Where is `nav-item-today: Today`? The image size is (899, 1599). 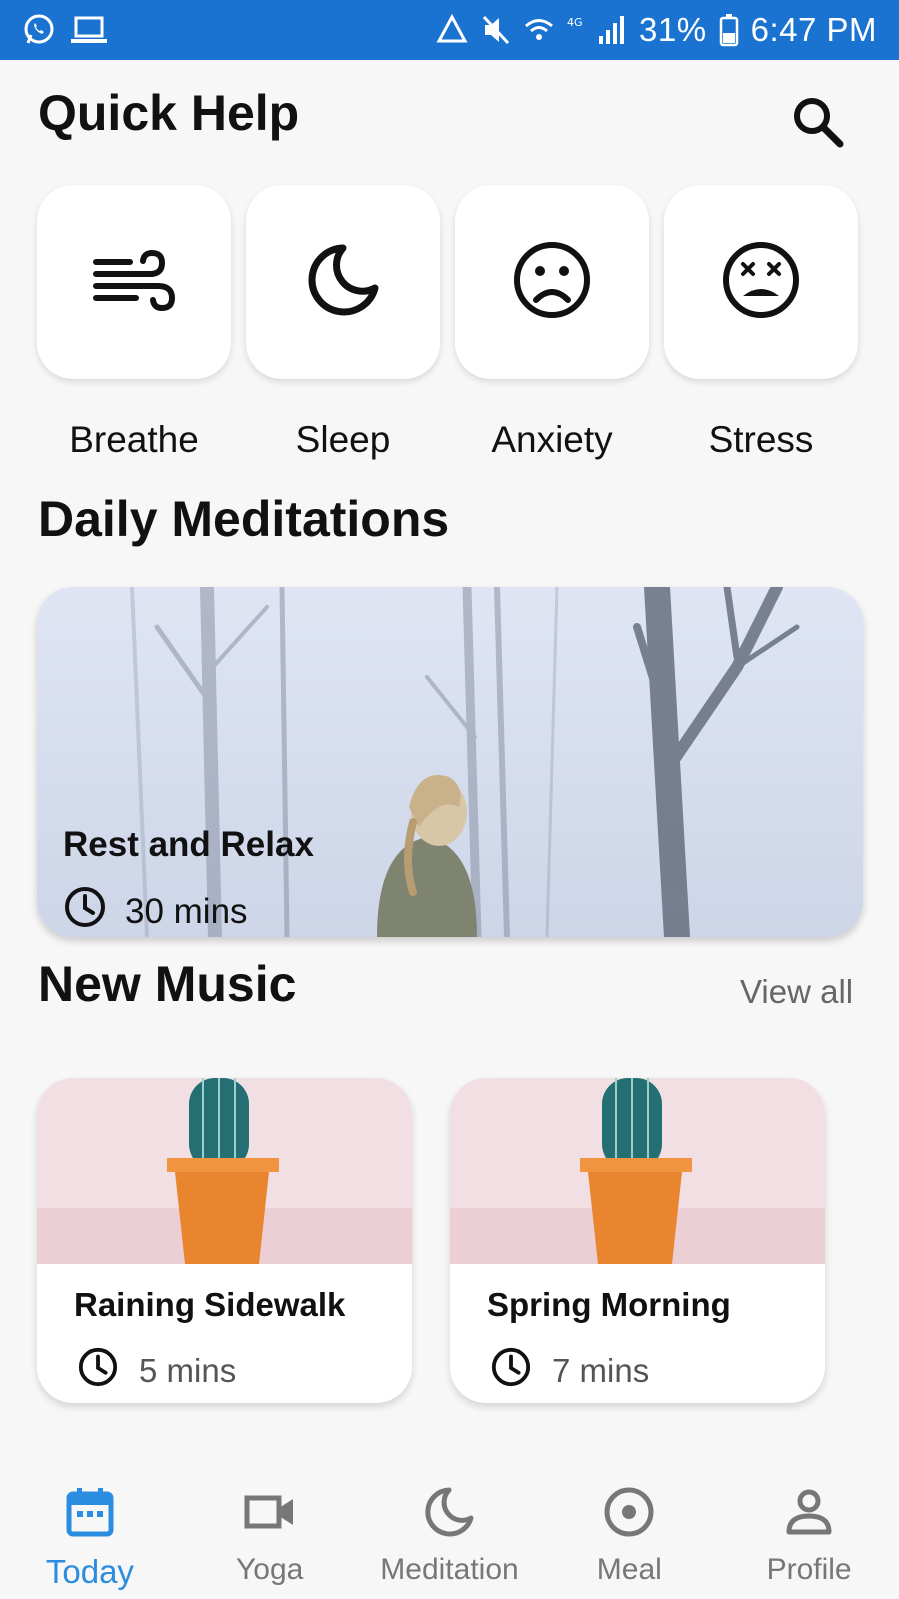
nav-item-today: Today is located at coordinates (90, 1530).